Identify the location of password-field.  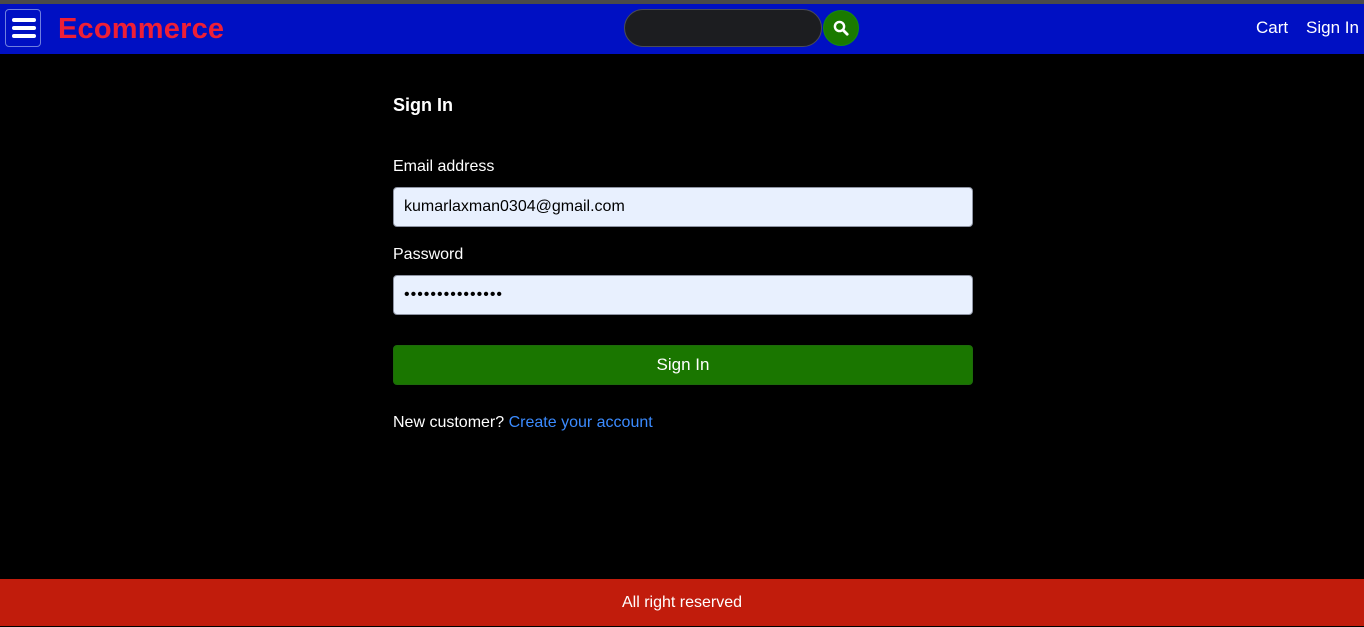
(683, 295).